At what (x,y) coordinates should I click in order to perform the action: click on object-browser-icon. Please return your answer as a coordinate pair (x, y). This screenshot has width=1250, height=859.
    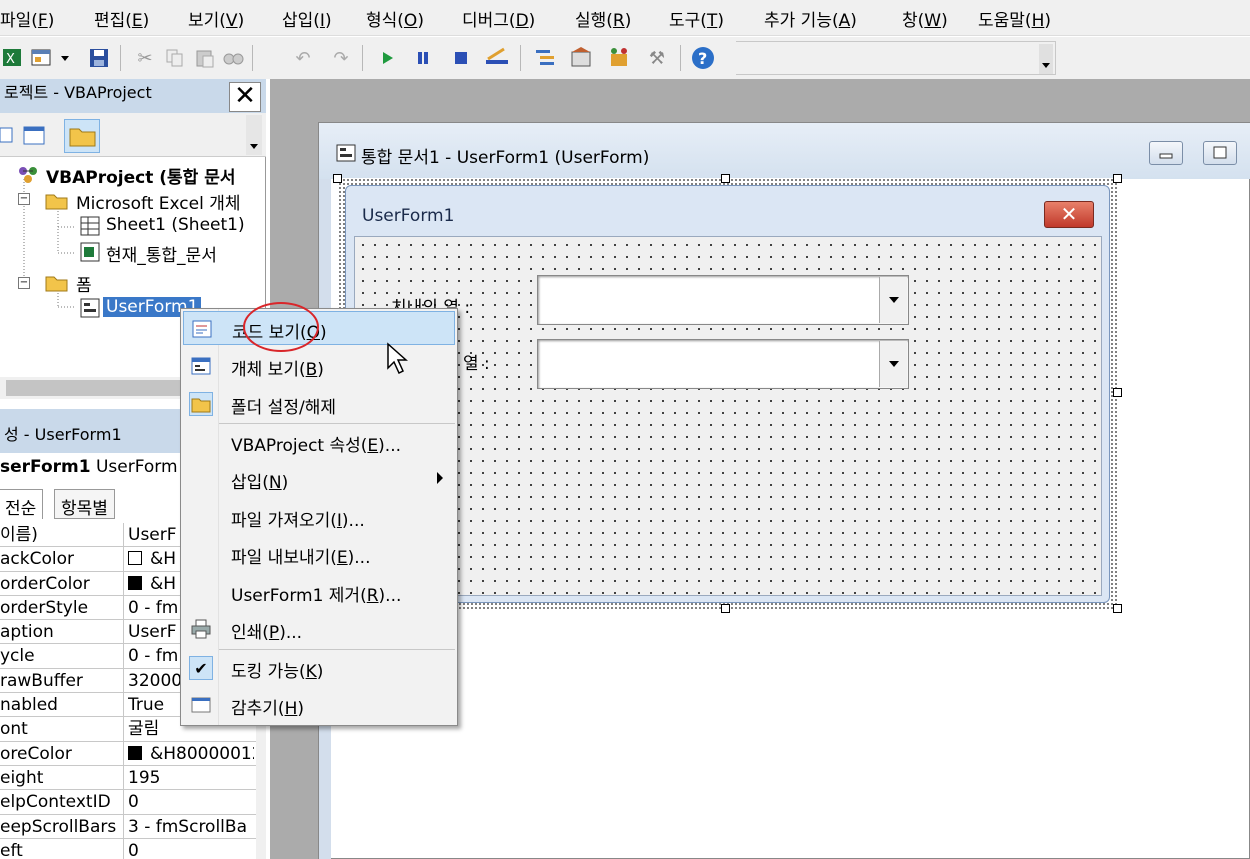
    Looking at the image, I should click on (619, 58).